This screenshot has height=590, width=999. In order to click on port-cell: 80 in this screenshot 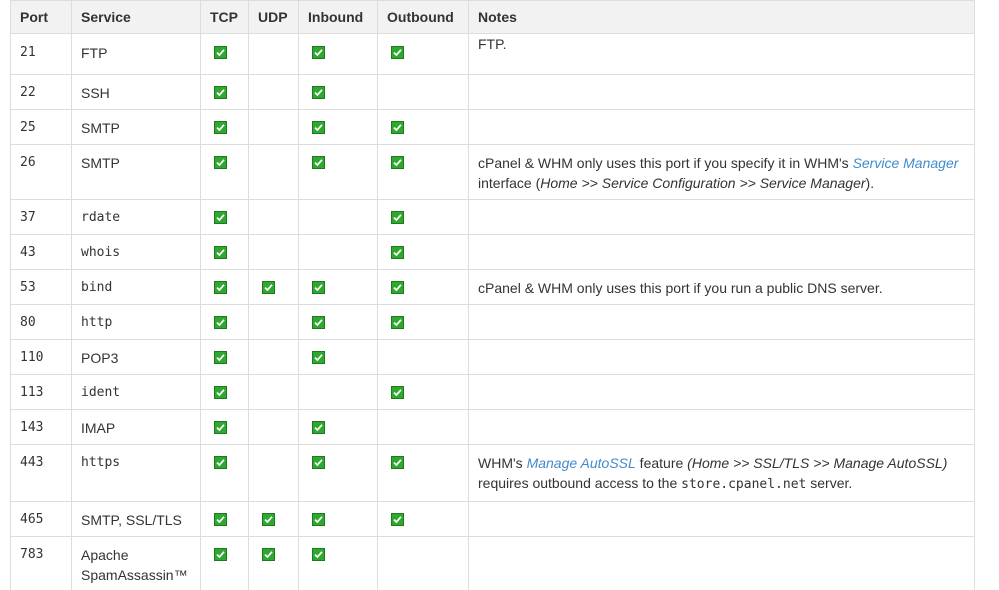, I will do `click(41, 322)`.